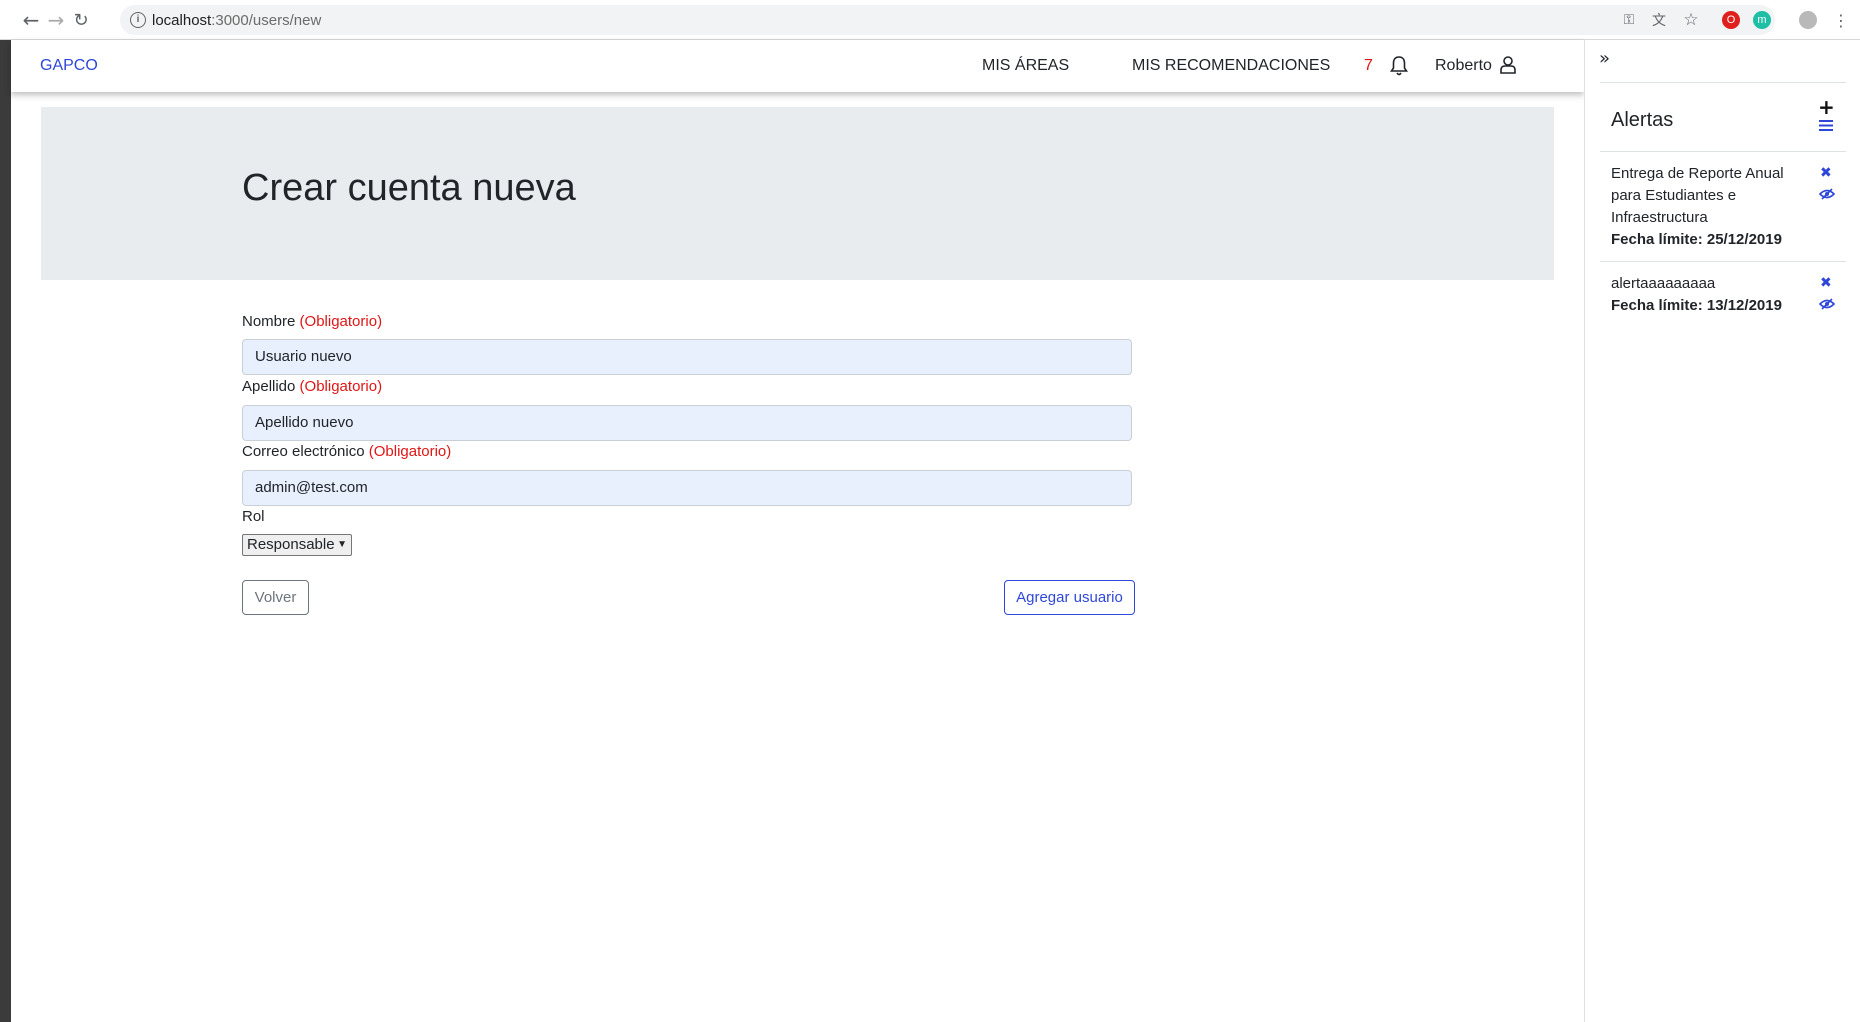 The height and width of the screenshot is (1022, 1860). I want to click on alert-item: alertaaaaaaaaa Fecha límite: 13/12/2019, so click(1699, 295).